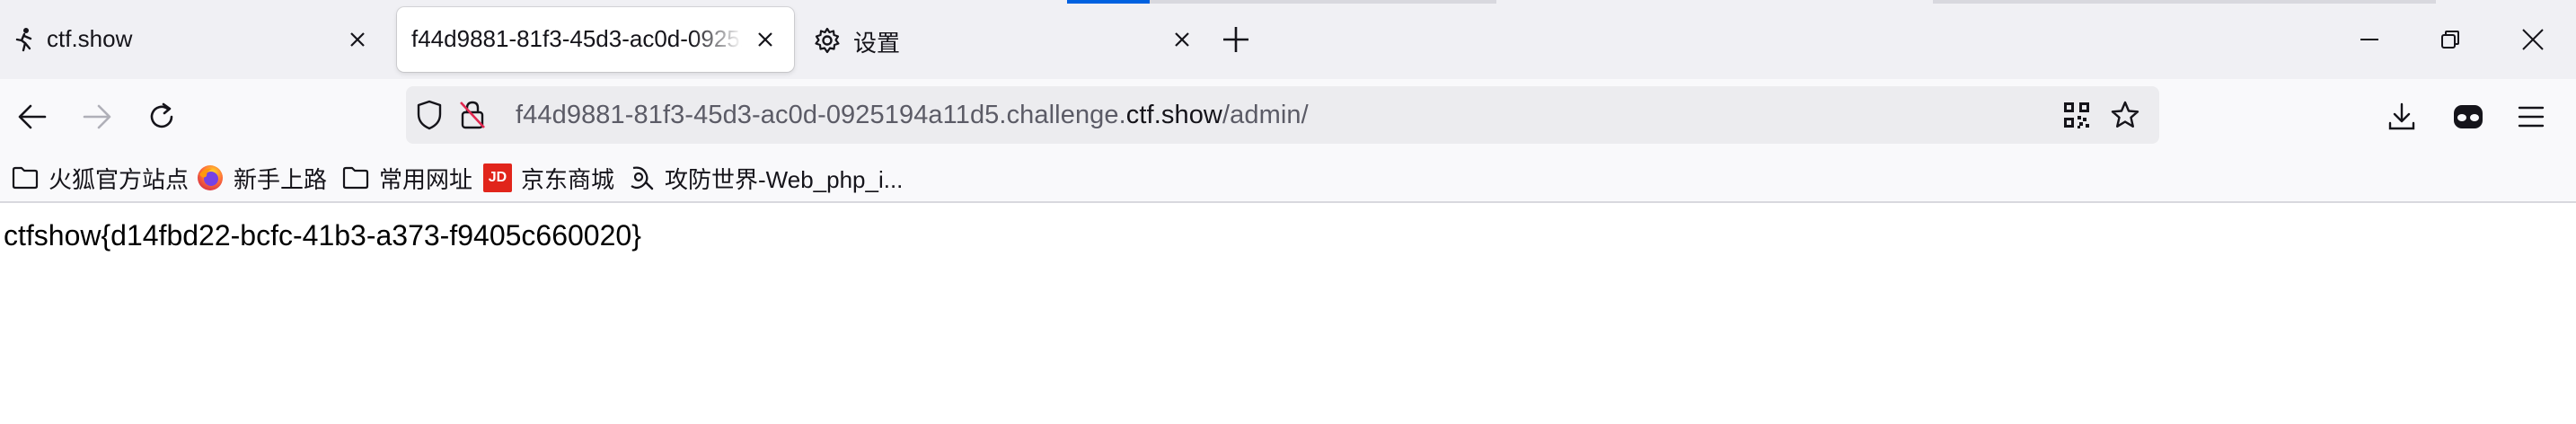 The image size is (2576, 424). Describe the element at coordinates (90, 38) in the screenshot. I see `tab-title: ctf.show` at that location.